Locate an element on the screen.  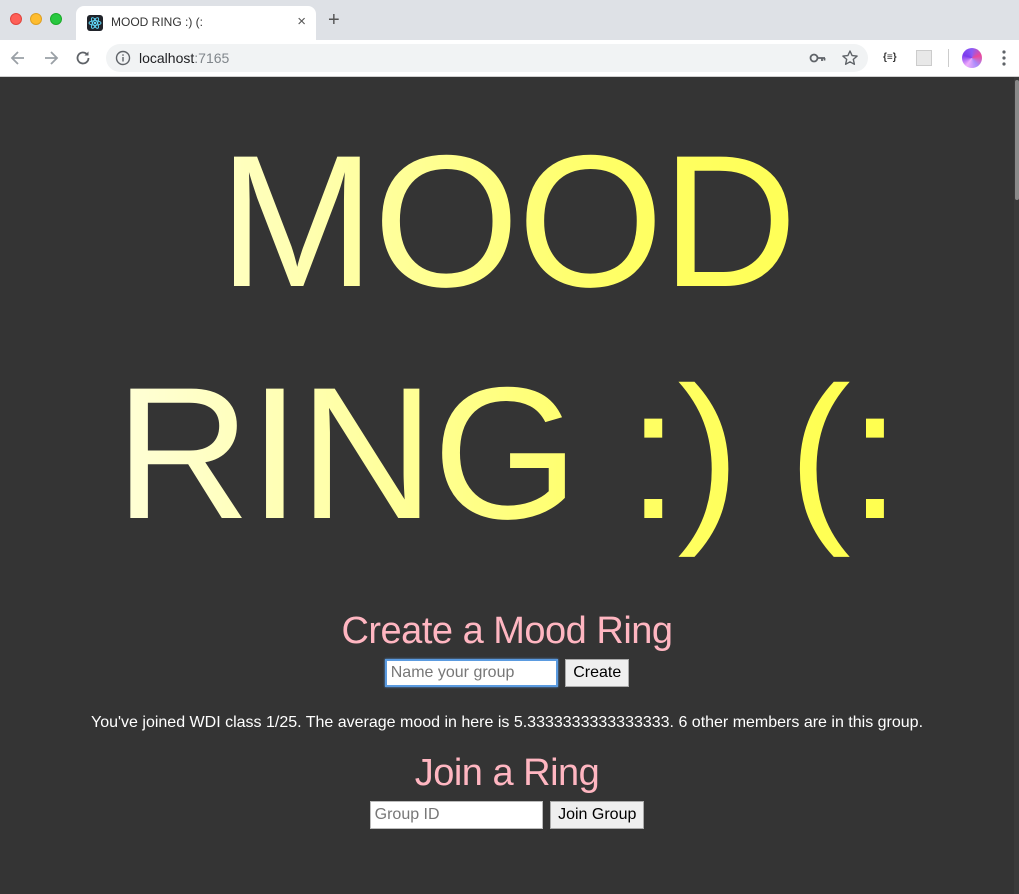
create-button: Create is located at coordinates (597, 673).